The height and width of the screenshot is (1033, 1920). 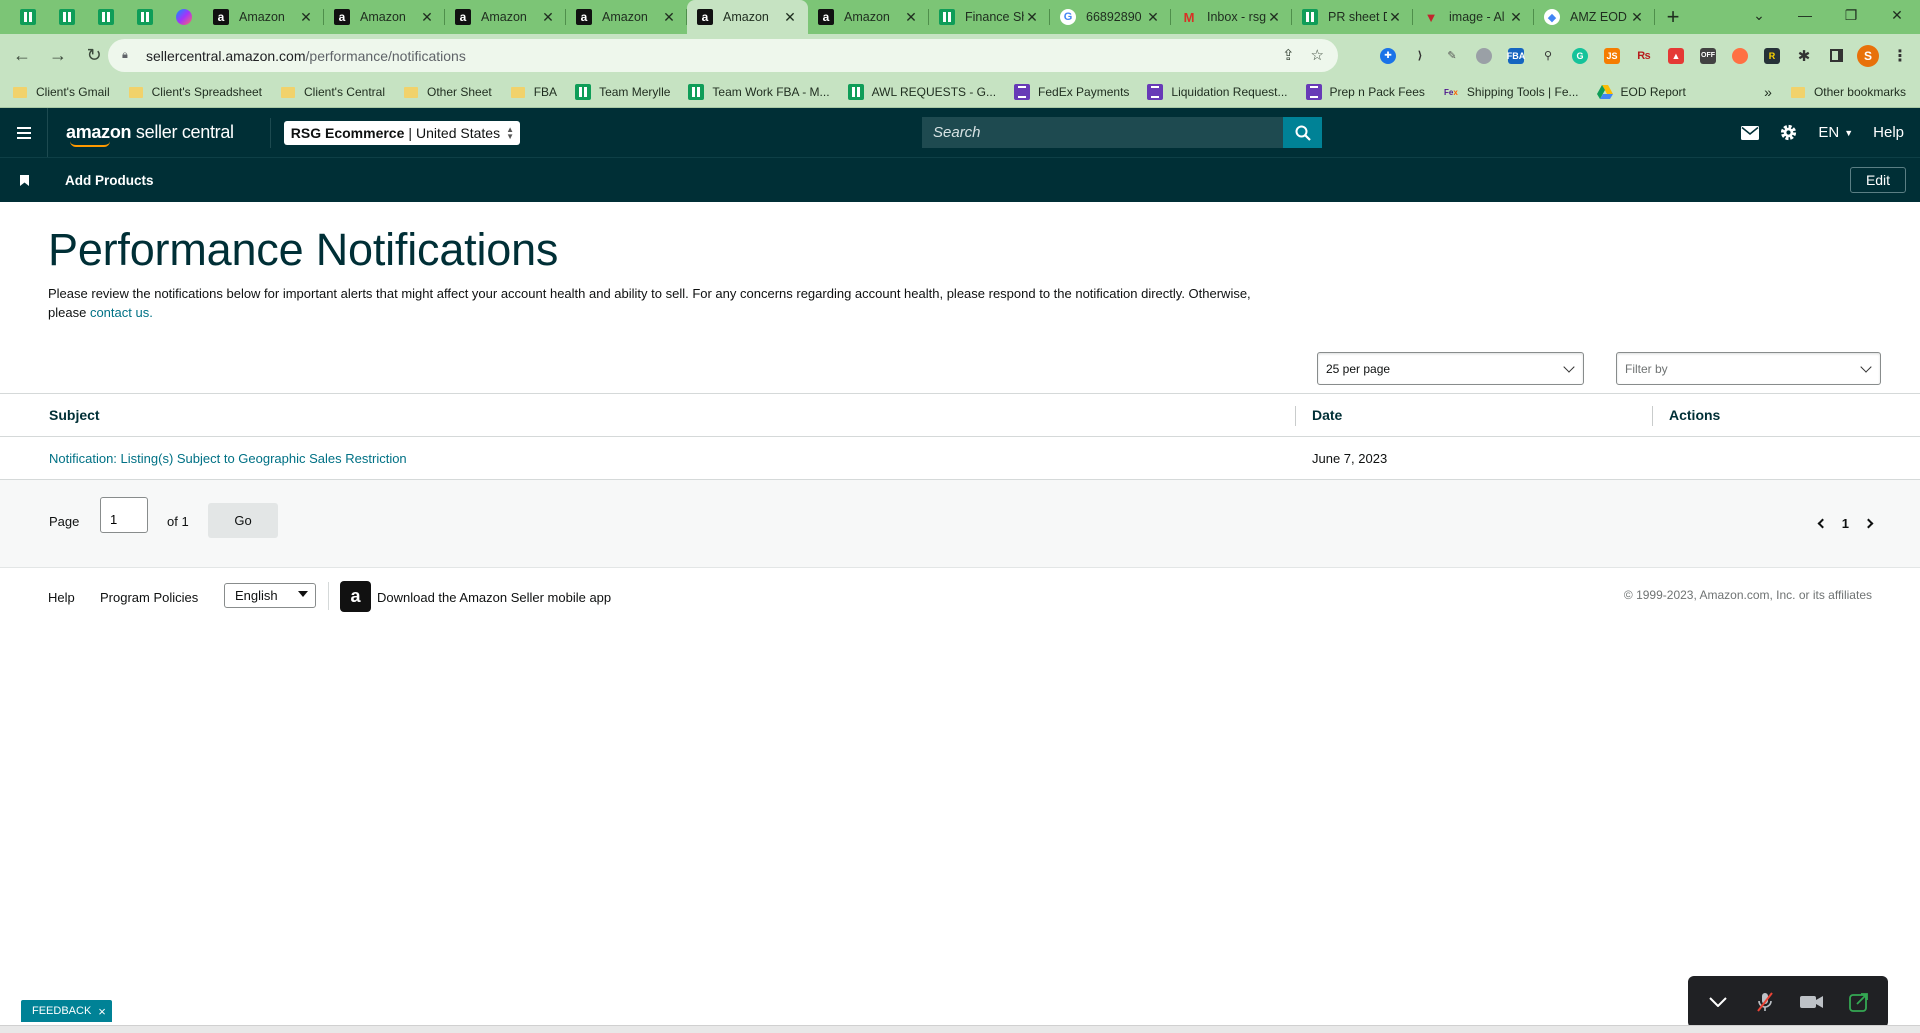 What do you see at coordinates (1673, 17) in the screenshot?
I see `new-tab-button: +` at bounding box center [1673, 17].